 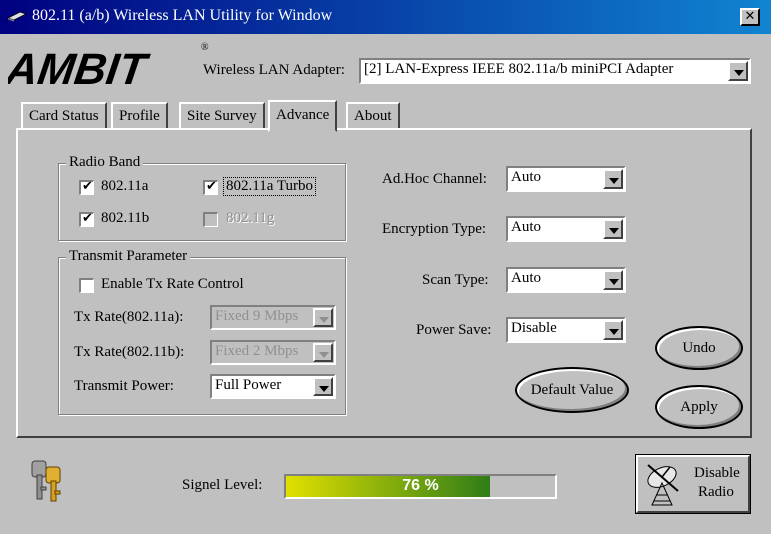 I want to click on undo-label: Undo, so click(x=699, y=348).